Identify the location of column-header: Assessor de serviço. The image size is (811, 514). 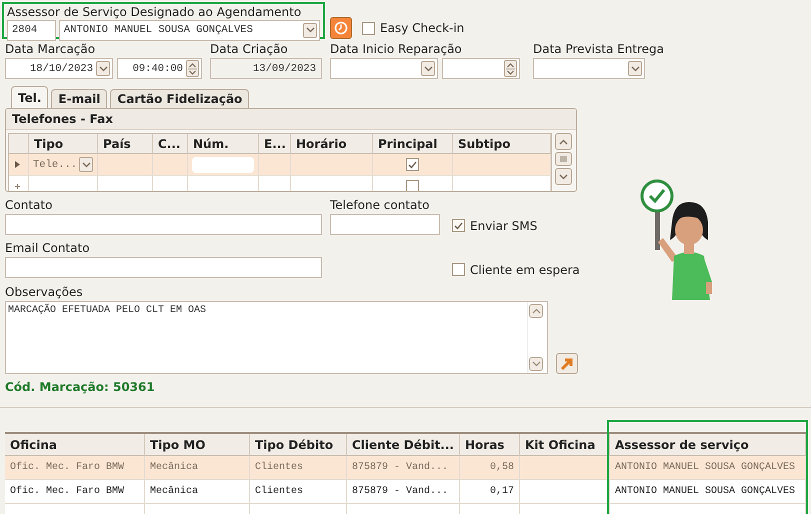
(708, 445).